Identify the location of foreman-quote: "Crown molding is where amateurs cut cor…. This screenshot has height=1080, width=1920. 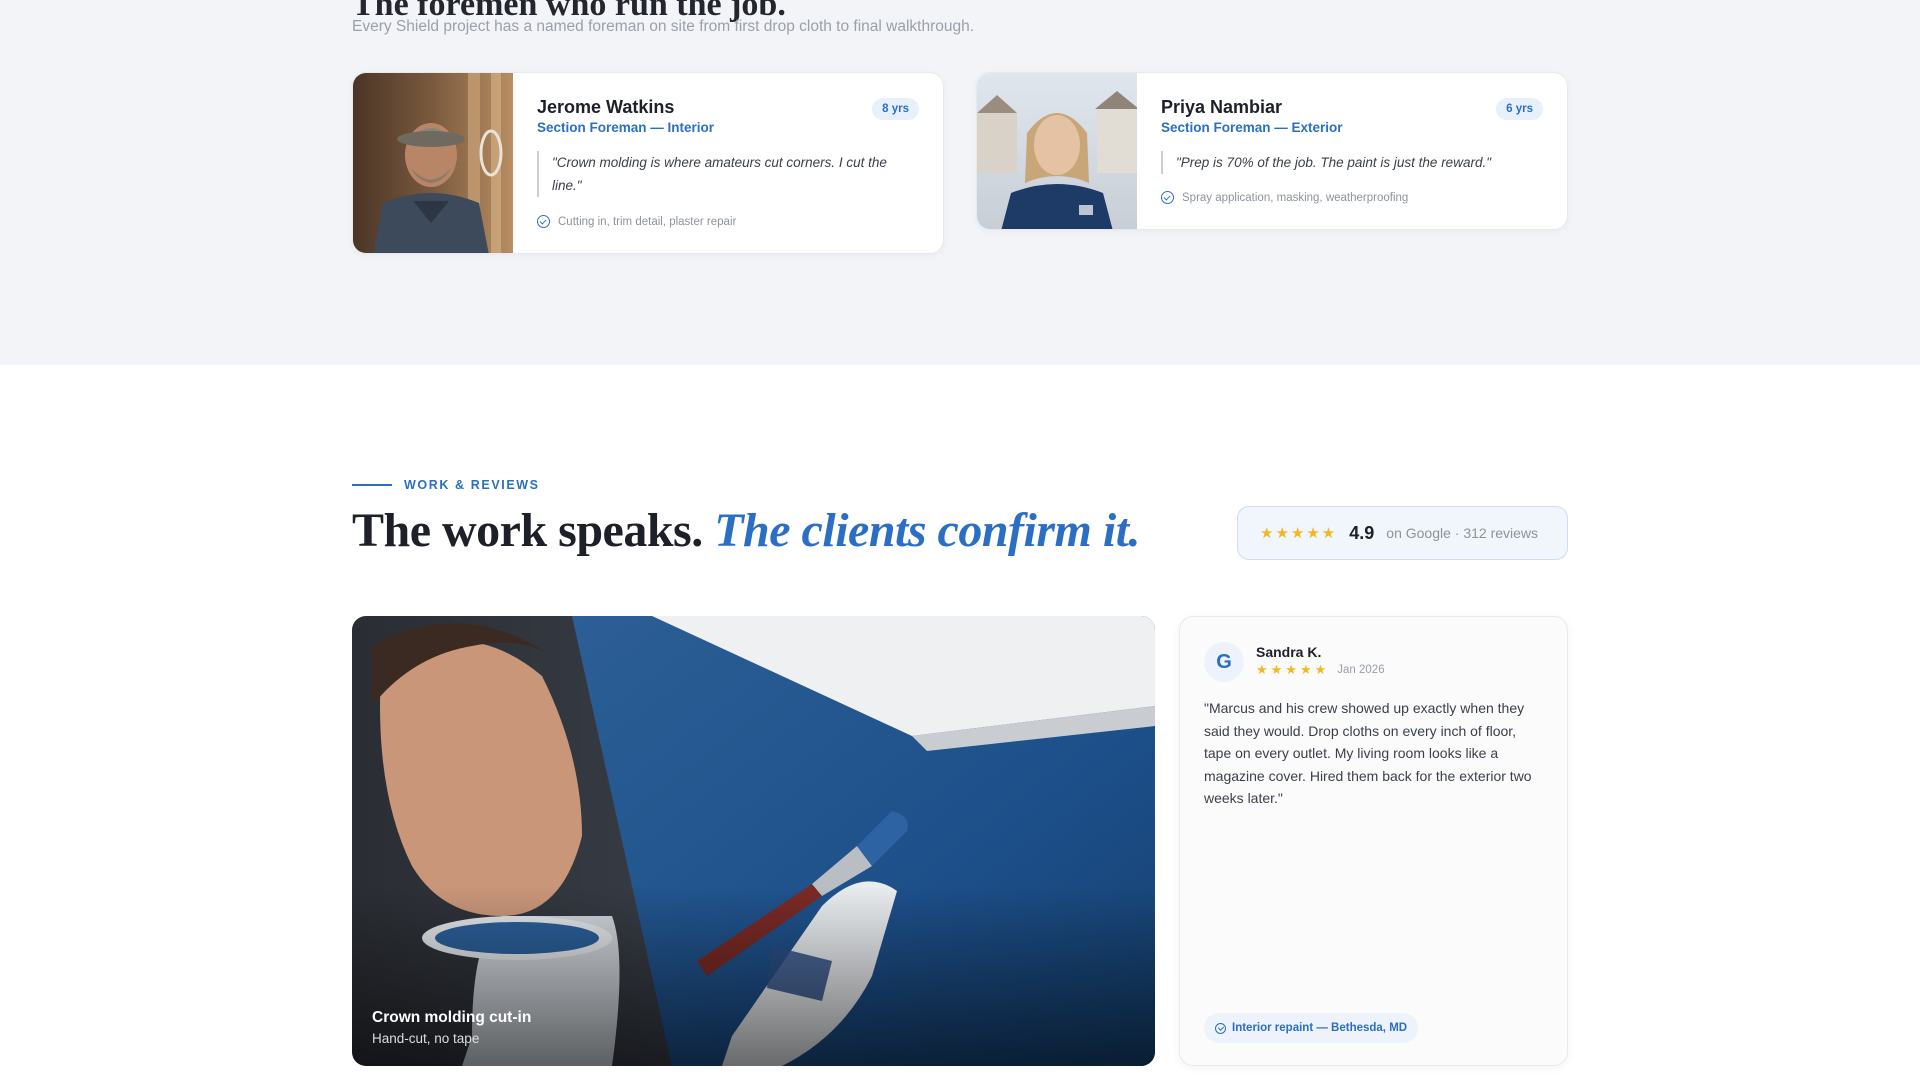
(728, 174).